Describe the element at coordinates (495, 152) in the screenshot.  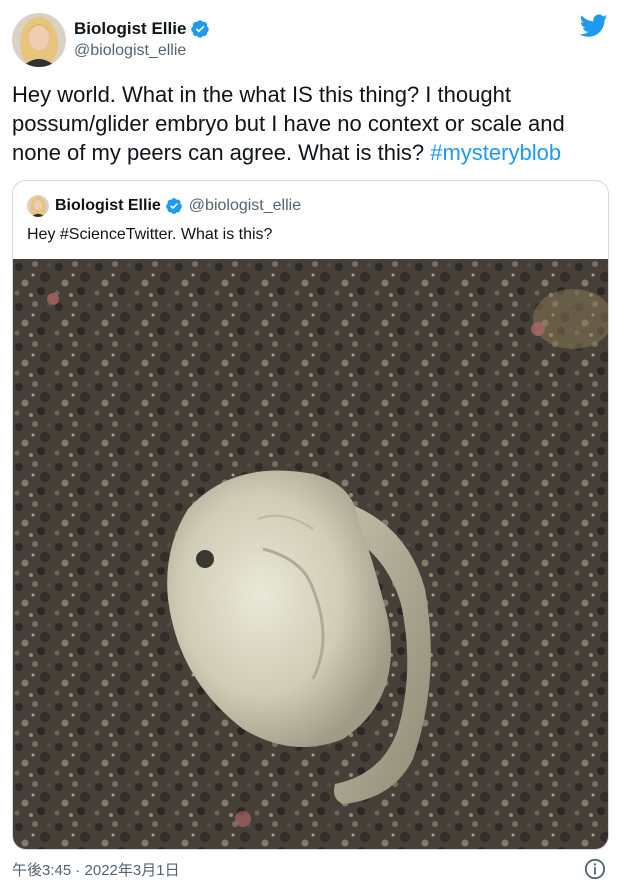
I see `hashtag-link: #mysteryblob` at that location.